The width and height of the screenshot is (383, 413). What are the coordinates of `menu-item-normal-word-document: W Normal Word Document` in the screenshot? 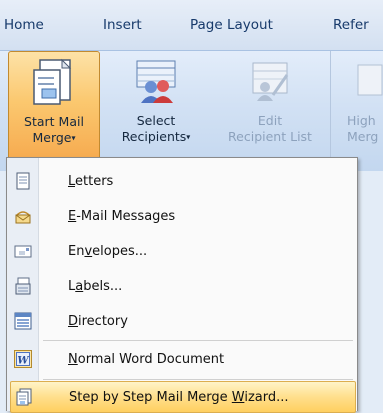 It's located at (182, 359).